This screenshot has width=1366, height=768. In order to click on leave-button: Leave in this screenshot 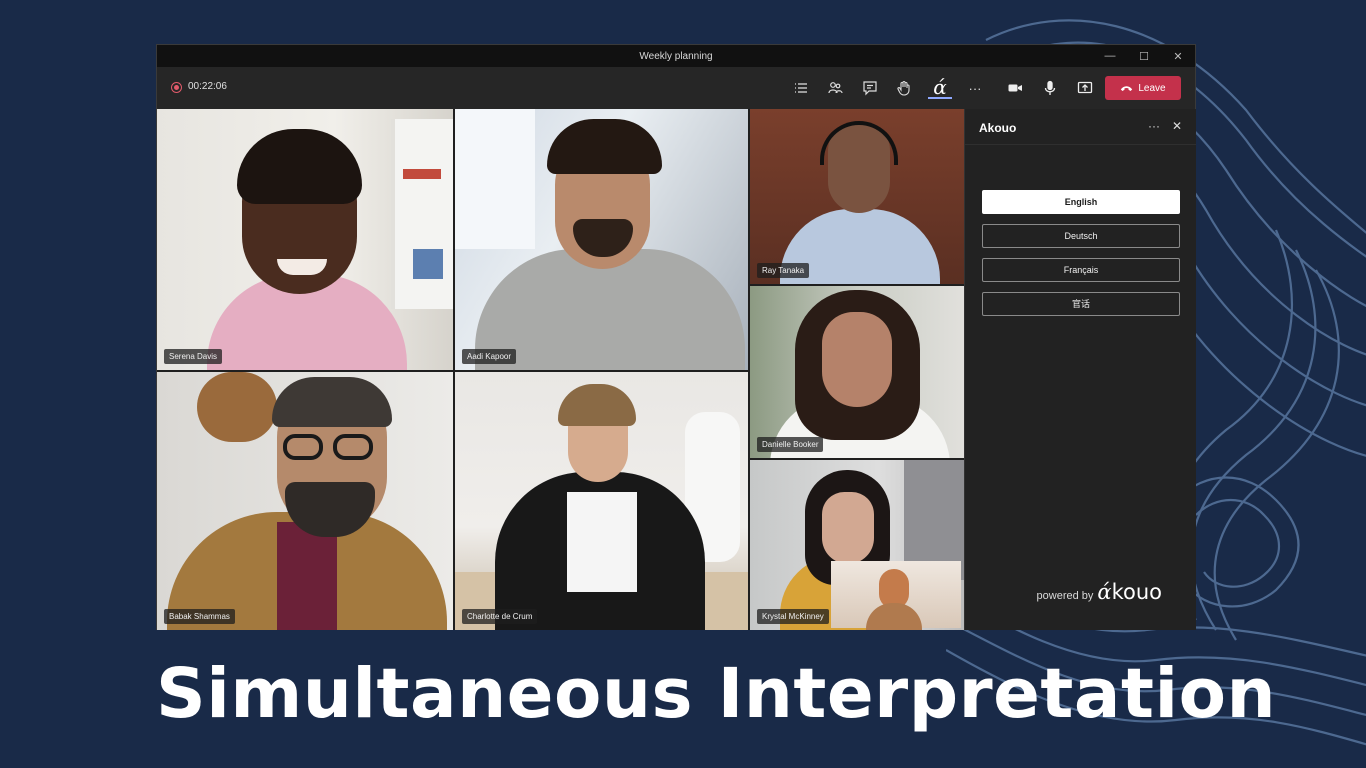, I will do `click(1143, 88)`.